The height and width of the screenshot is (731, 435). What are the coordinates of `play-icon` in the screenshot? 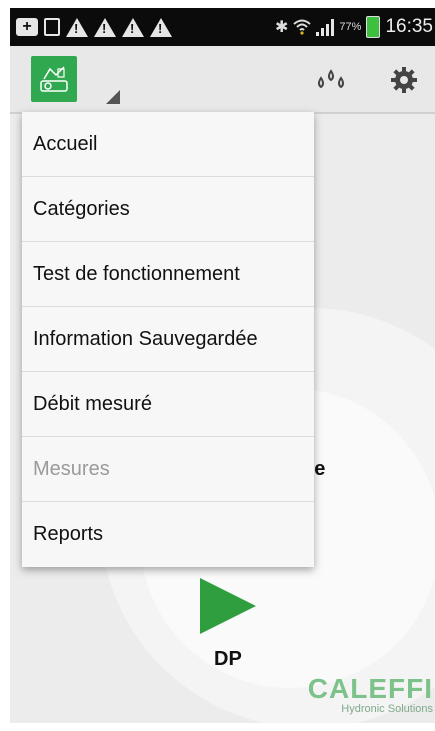 It's located at (228, 606).